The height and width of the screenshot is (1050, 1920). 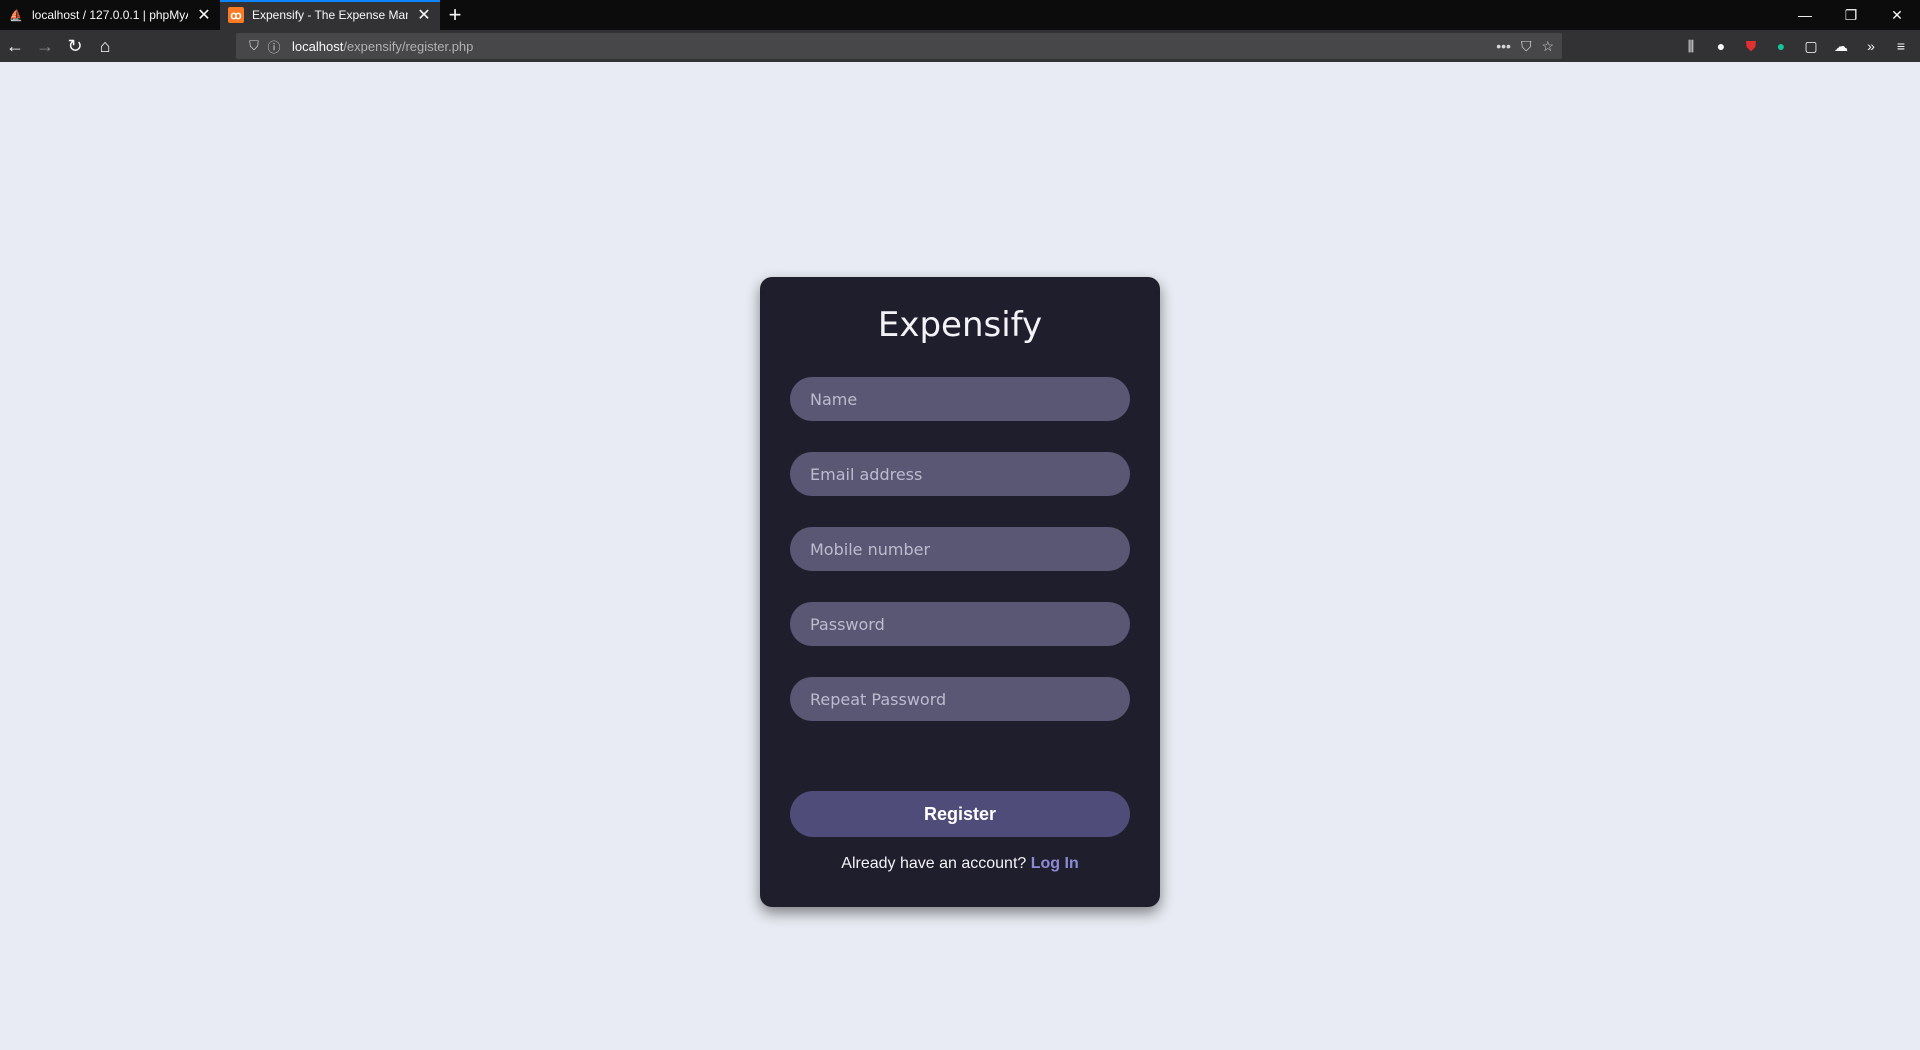 I want to click on forward-icon: →, so click(x=45, y=46).